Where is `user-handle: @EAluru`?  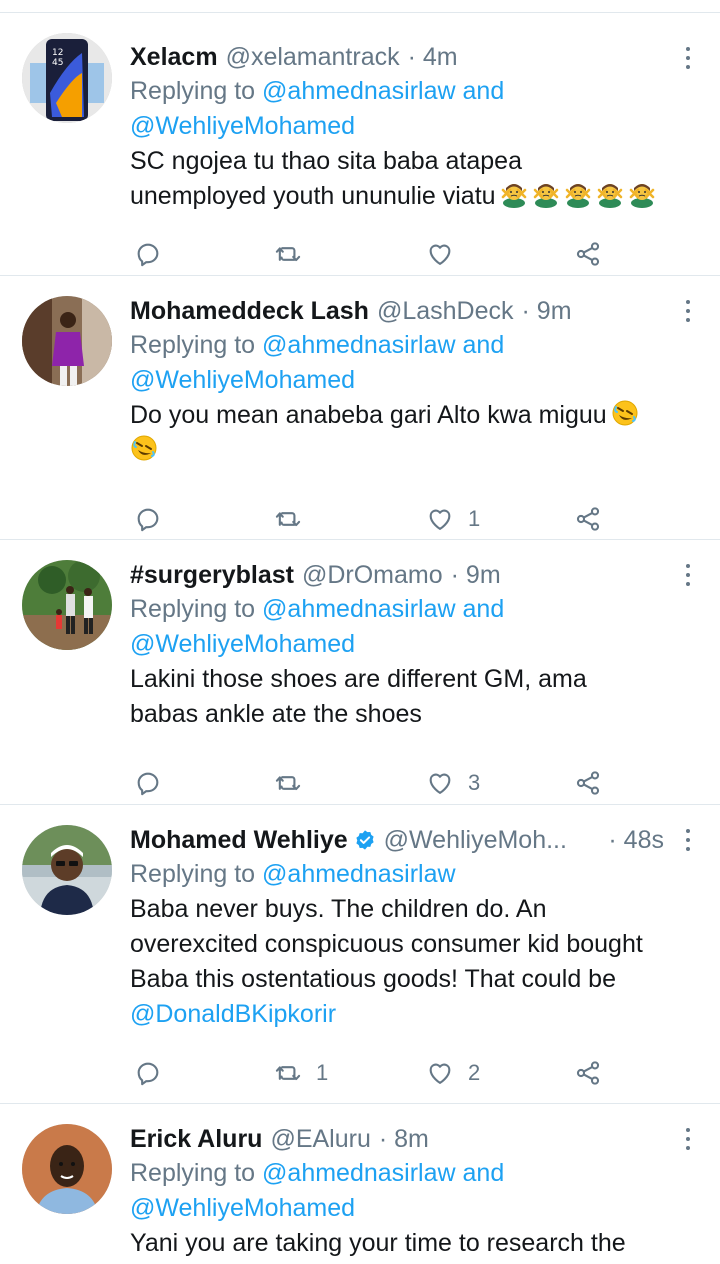 user-handle: @EAluru is located at coordinates (320, 1139).